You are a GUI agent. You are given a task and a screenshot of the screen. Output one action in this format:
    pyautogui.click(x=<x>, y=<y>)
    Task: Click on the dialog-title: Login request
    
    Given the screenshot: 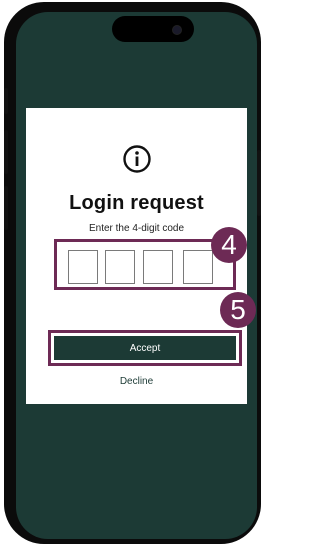 What is the action you would take?
    pyautogui.click(x=136, y=203)
    